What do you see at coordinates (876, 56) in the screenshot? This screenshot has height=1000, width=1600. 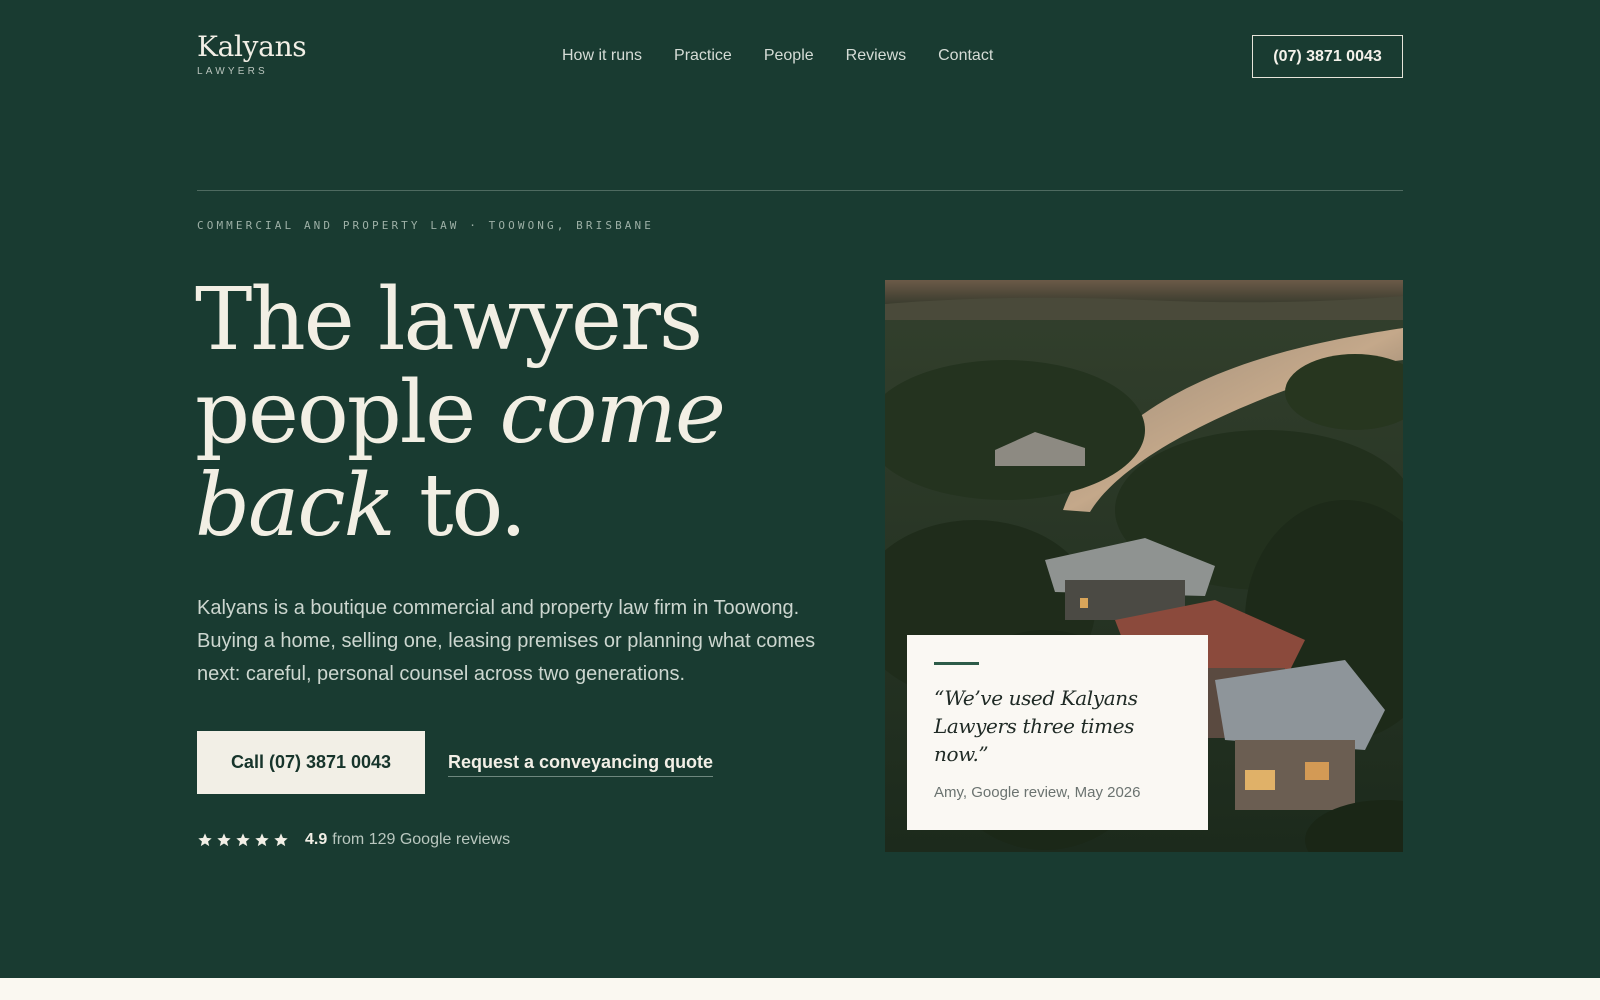 I see `nav-link-reviews: Reviews` at bounding box center [876, 56].